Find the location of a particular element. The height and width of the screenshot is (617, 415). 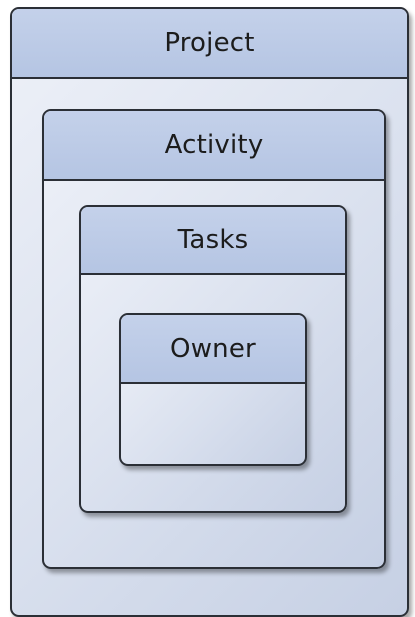

tasks-label: Tasks is located at coordinates (213, 240).